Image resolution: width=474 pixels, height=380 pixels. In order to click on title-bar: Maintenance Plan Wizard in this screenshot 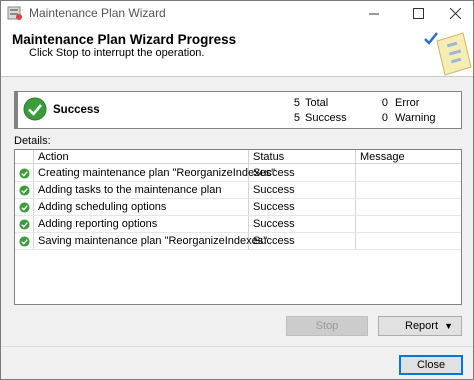, I will do `click(237, 13)`.